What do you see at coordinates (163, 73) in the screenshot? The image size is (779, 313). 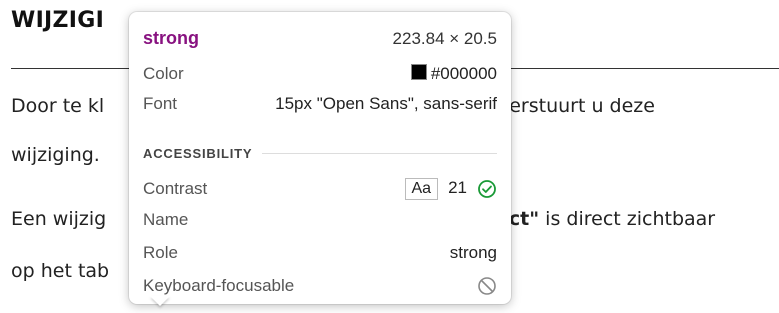 I see `color-label: Color` at bounding box center [163, 73].